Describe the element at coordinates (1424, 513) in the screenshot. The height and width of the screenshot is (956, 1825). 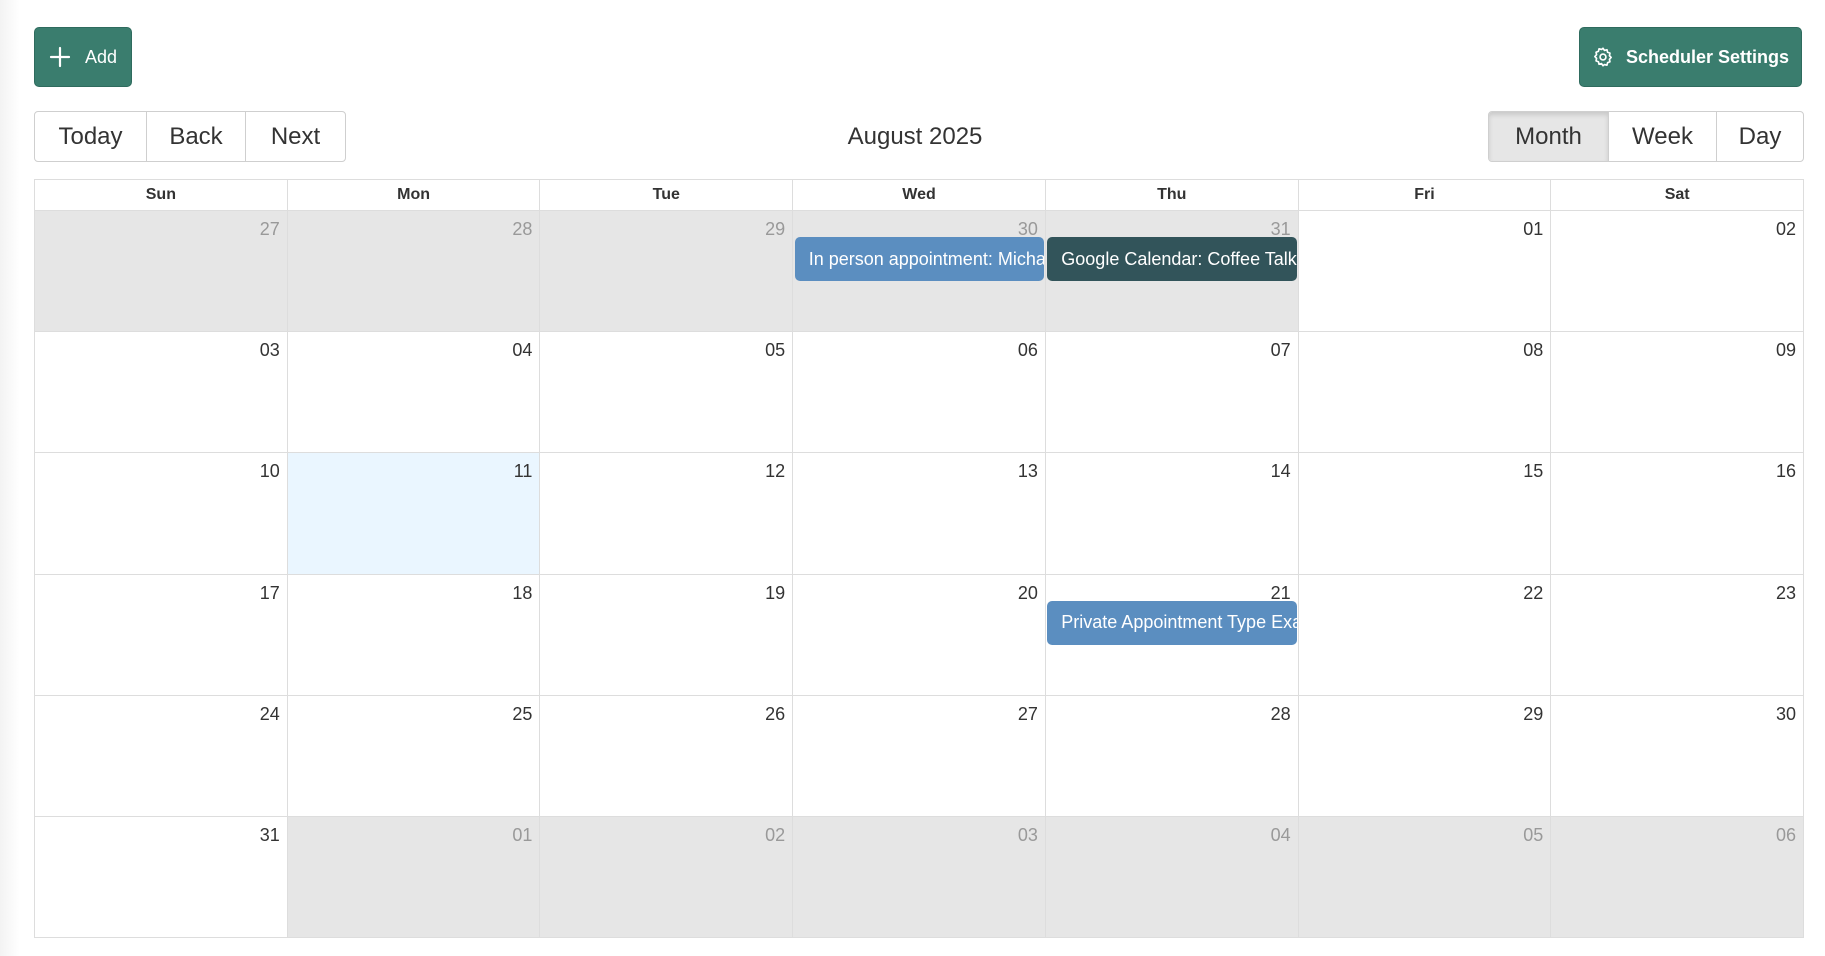
I see `day-cell: 15` at that location.